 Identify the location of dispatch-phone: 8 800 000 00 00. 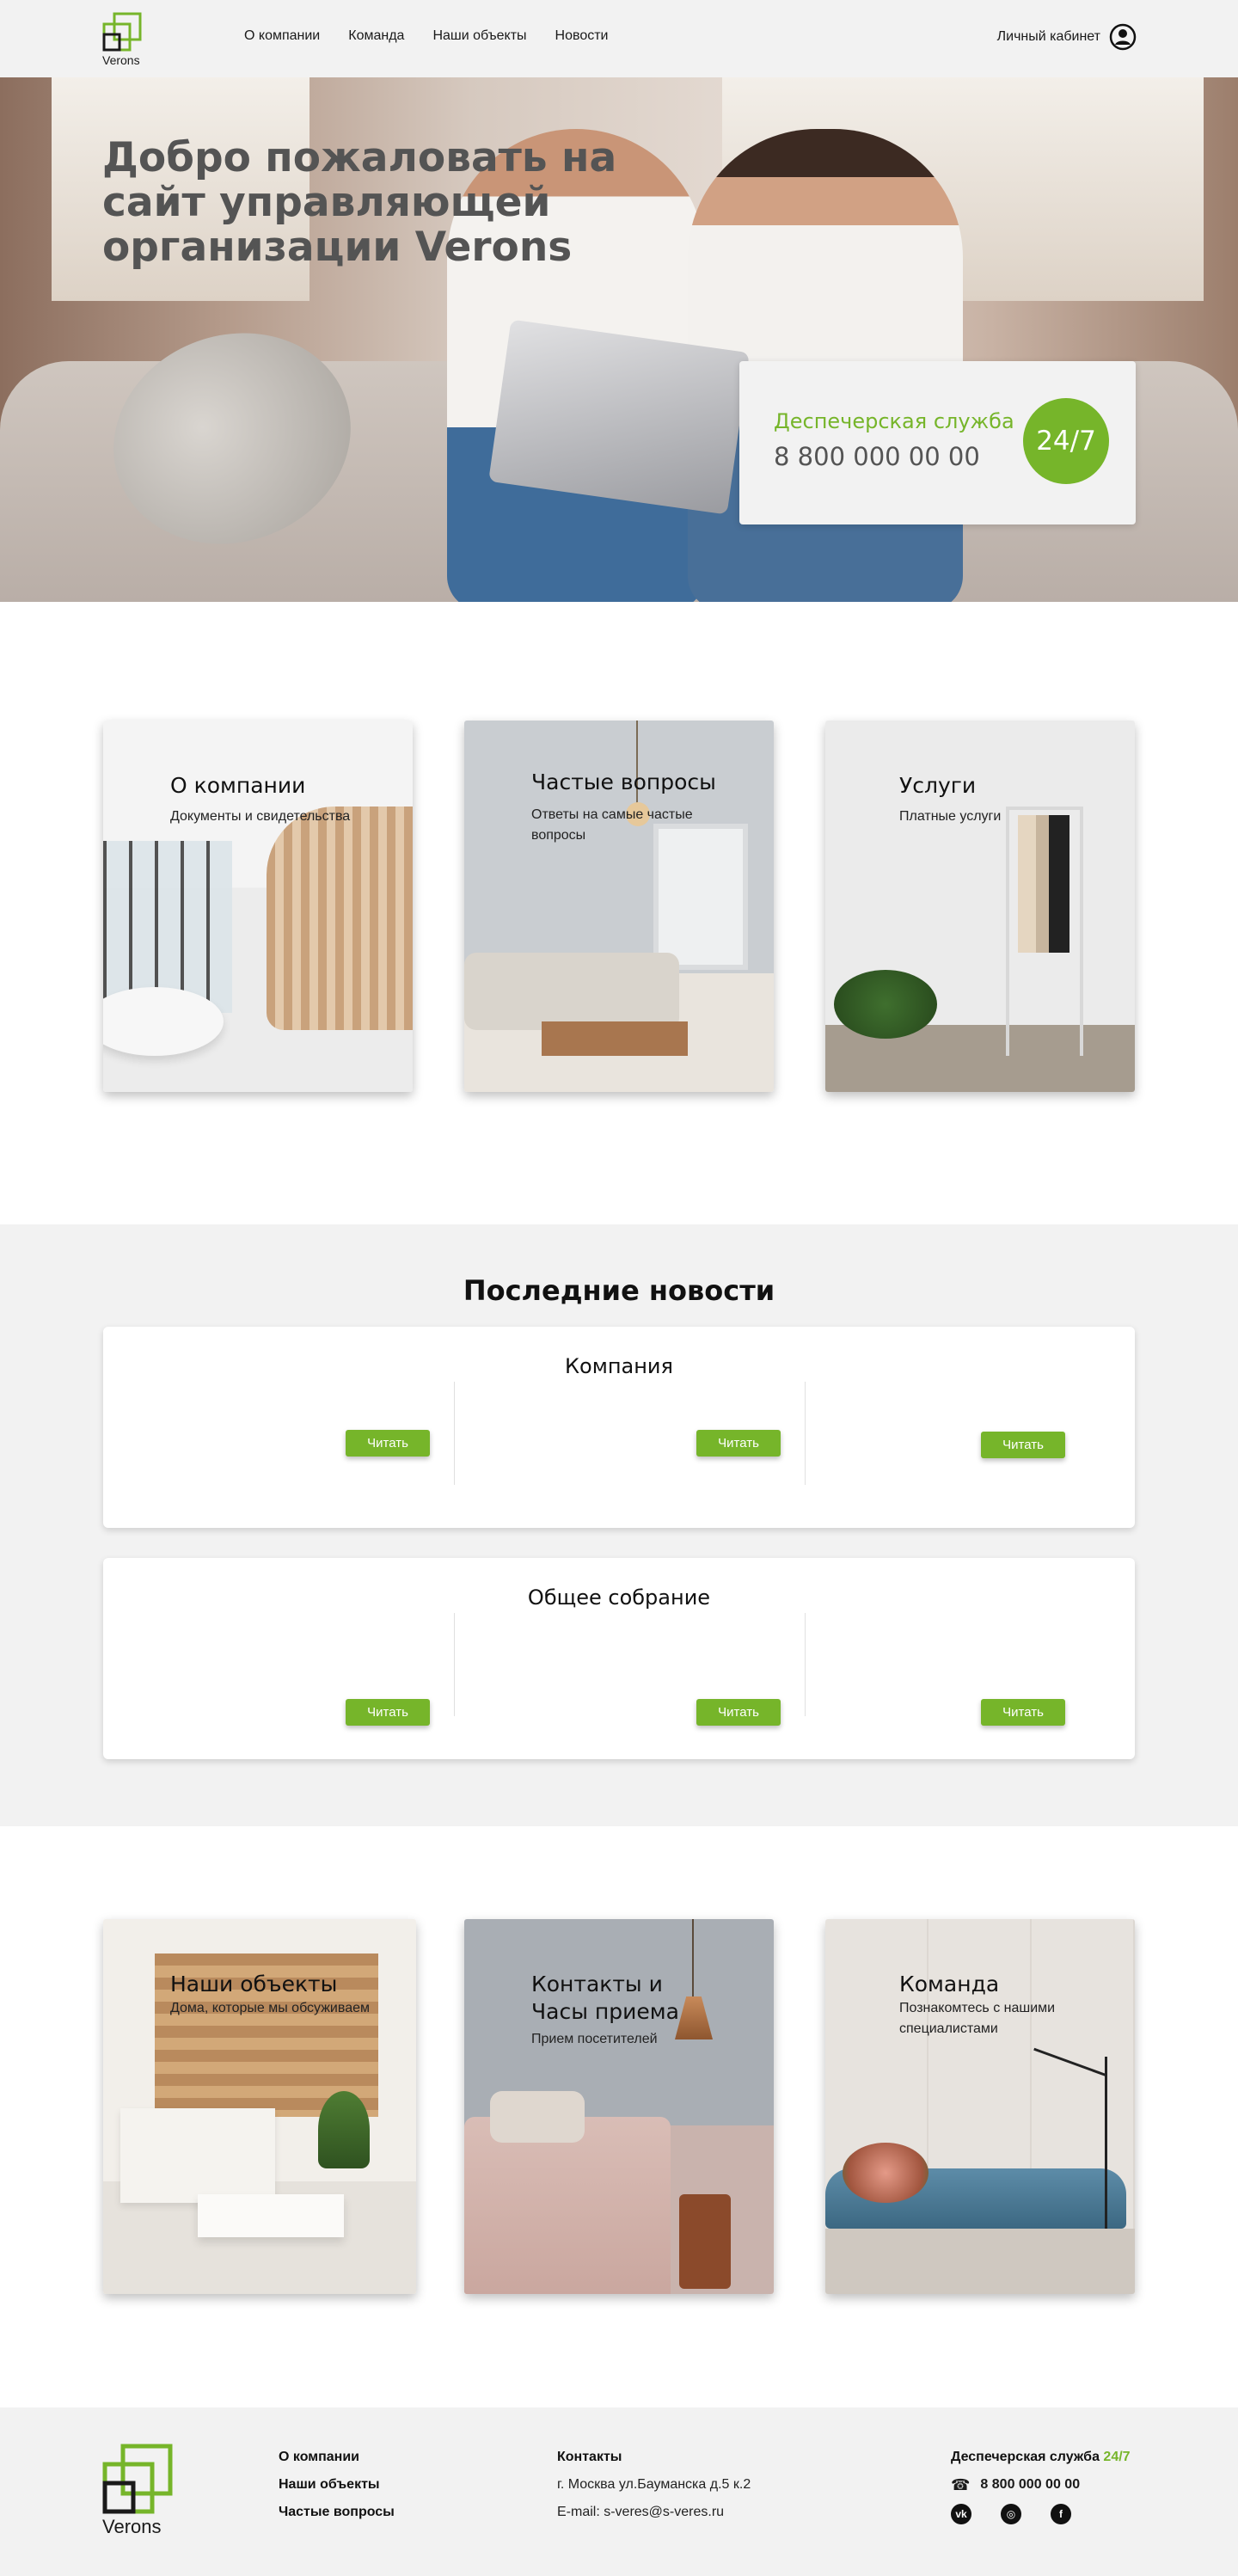
(877, 456).